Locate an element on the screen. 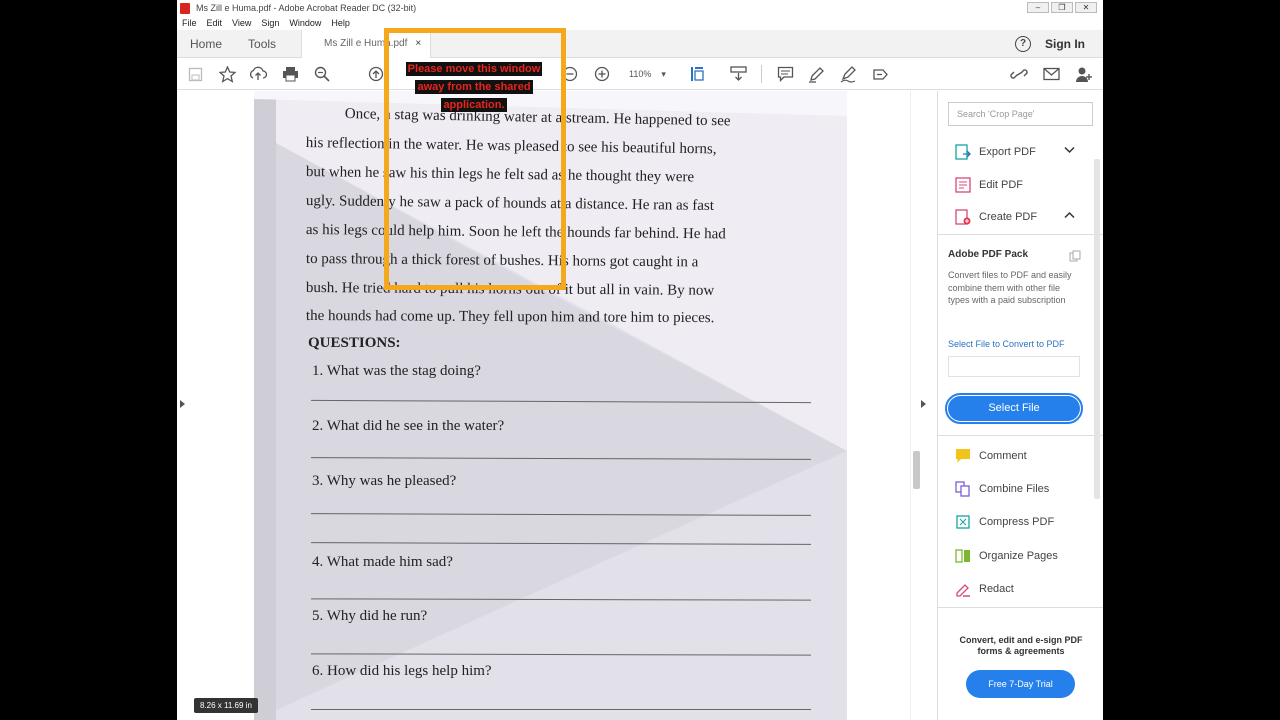 Image resolution: width=1280 pixels, height=720 pixels. redact-icon is located at coordinates (963, 589).